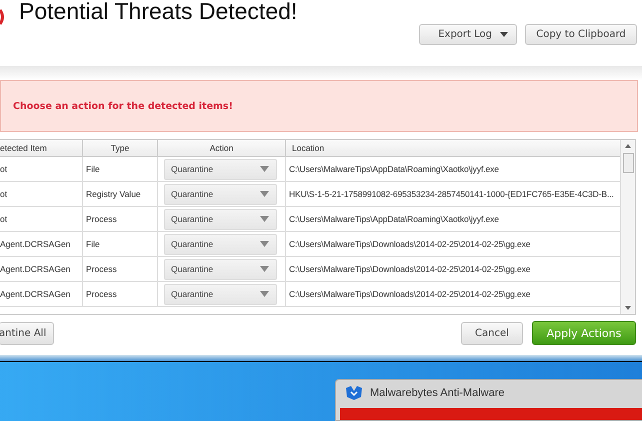 The width and height of the screenshot is (642, 421). Describe the element at coordinates (628, 308) in the screenshot. I see `scroll-down-icon` at that location.